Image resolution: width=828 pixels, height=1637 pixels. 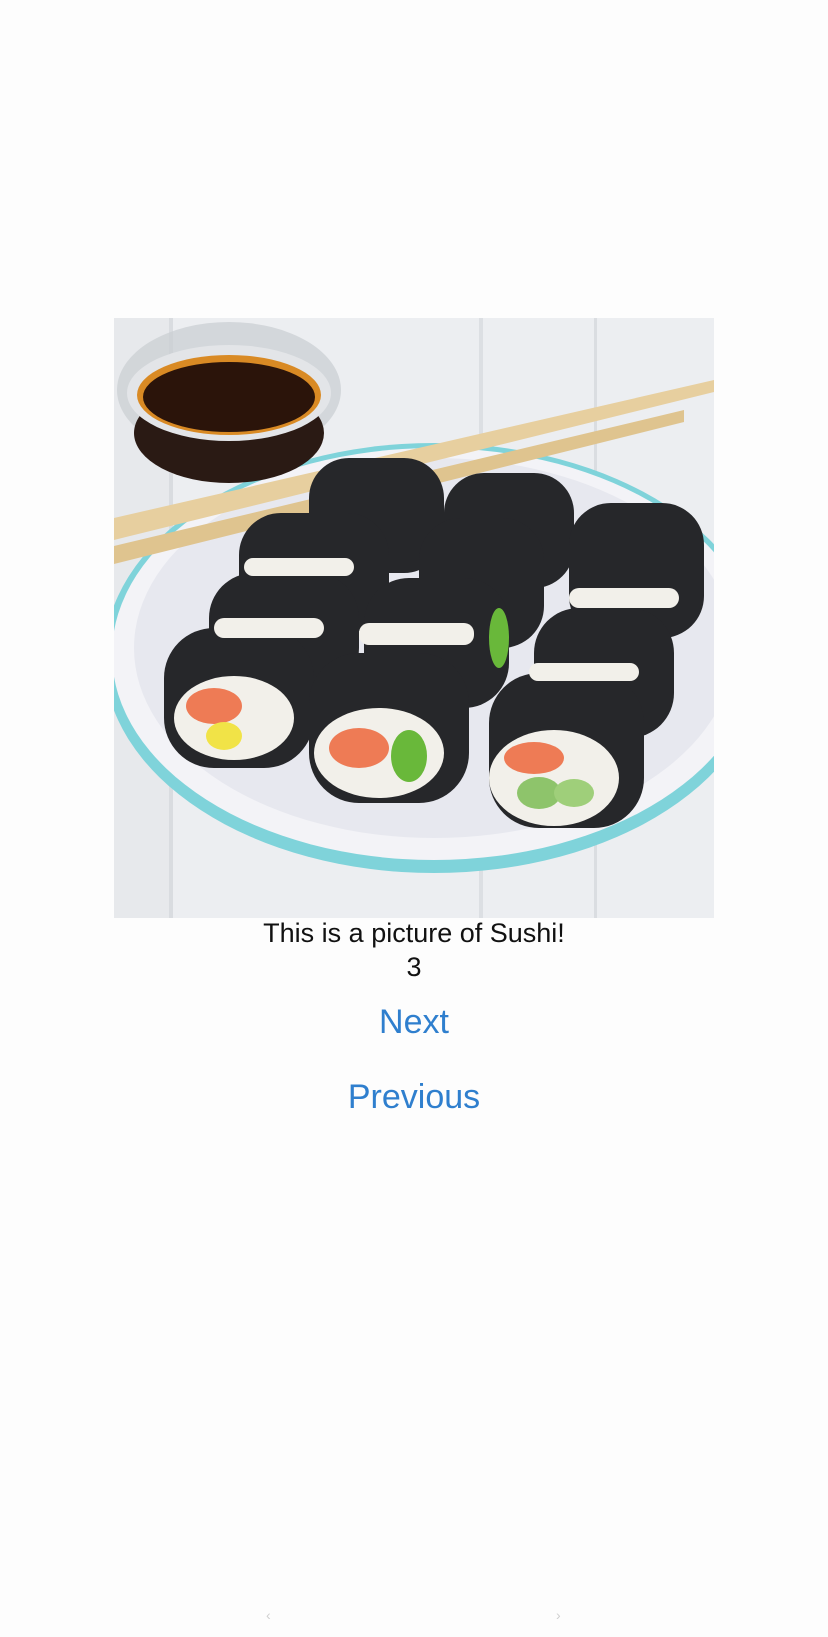 I want to click on forward-chevron-icon: ›, so click(x=558, y=1615).